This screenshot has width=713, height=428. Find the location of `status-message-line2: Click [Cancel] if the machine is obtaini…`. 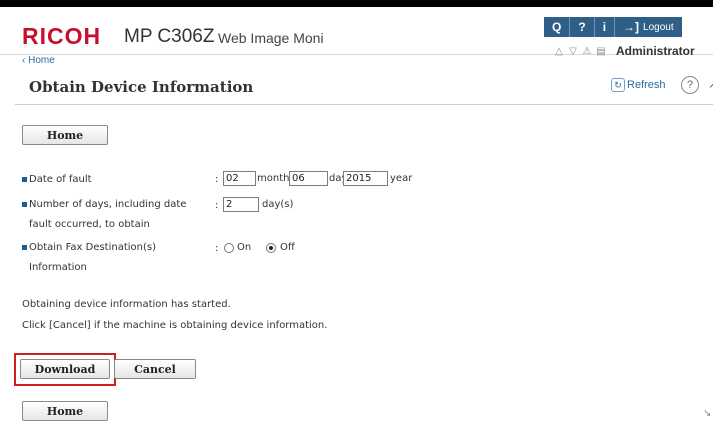

status-message-line2: Click [Cancel] if the machine is obtaini… is located at coordinates (175, 325).